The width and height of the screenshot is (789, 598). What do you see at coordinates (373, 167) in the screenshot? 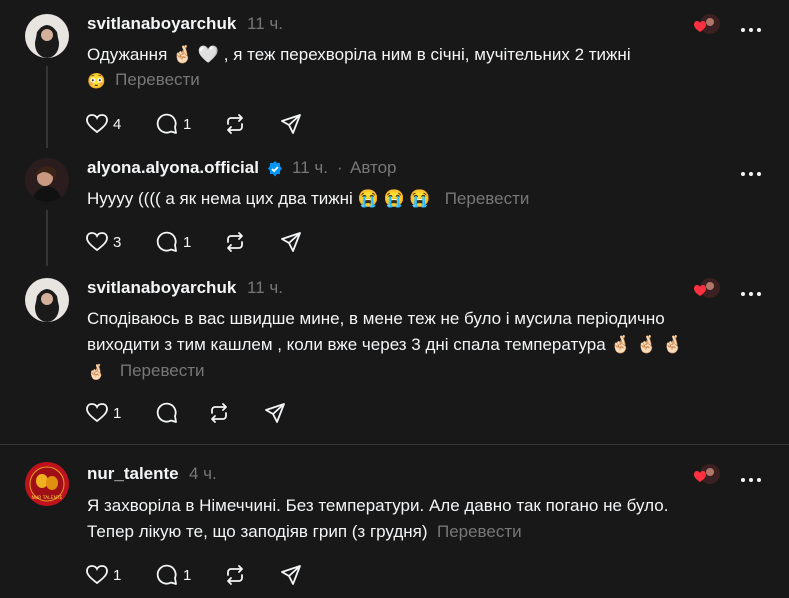
I see `author-badge: Автор` at bounding box center [373, 167].